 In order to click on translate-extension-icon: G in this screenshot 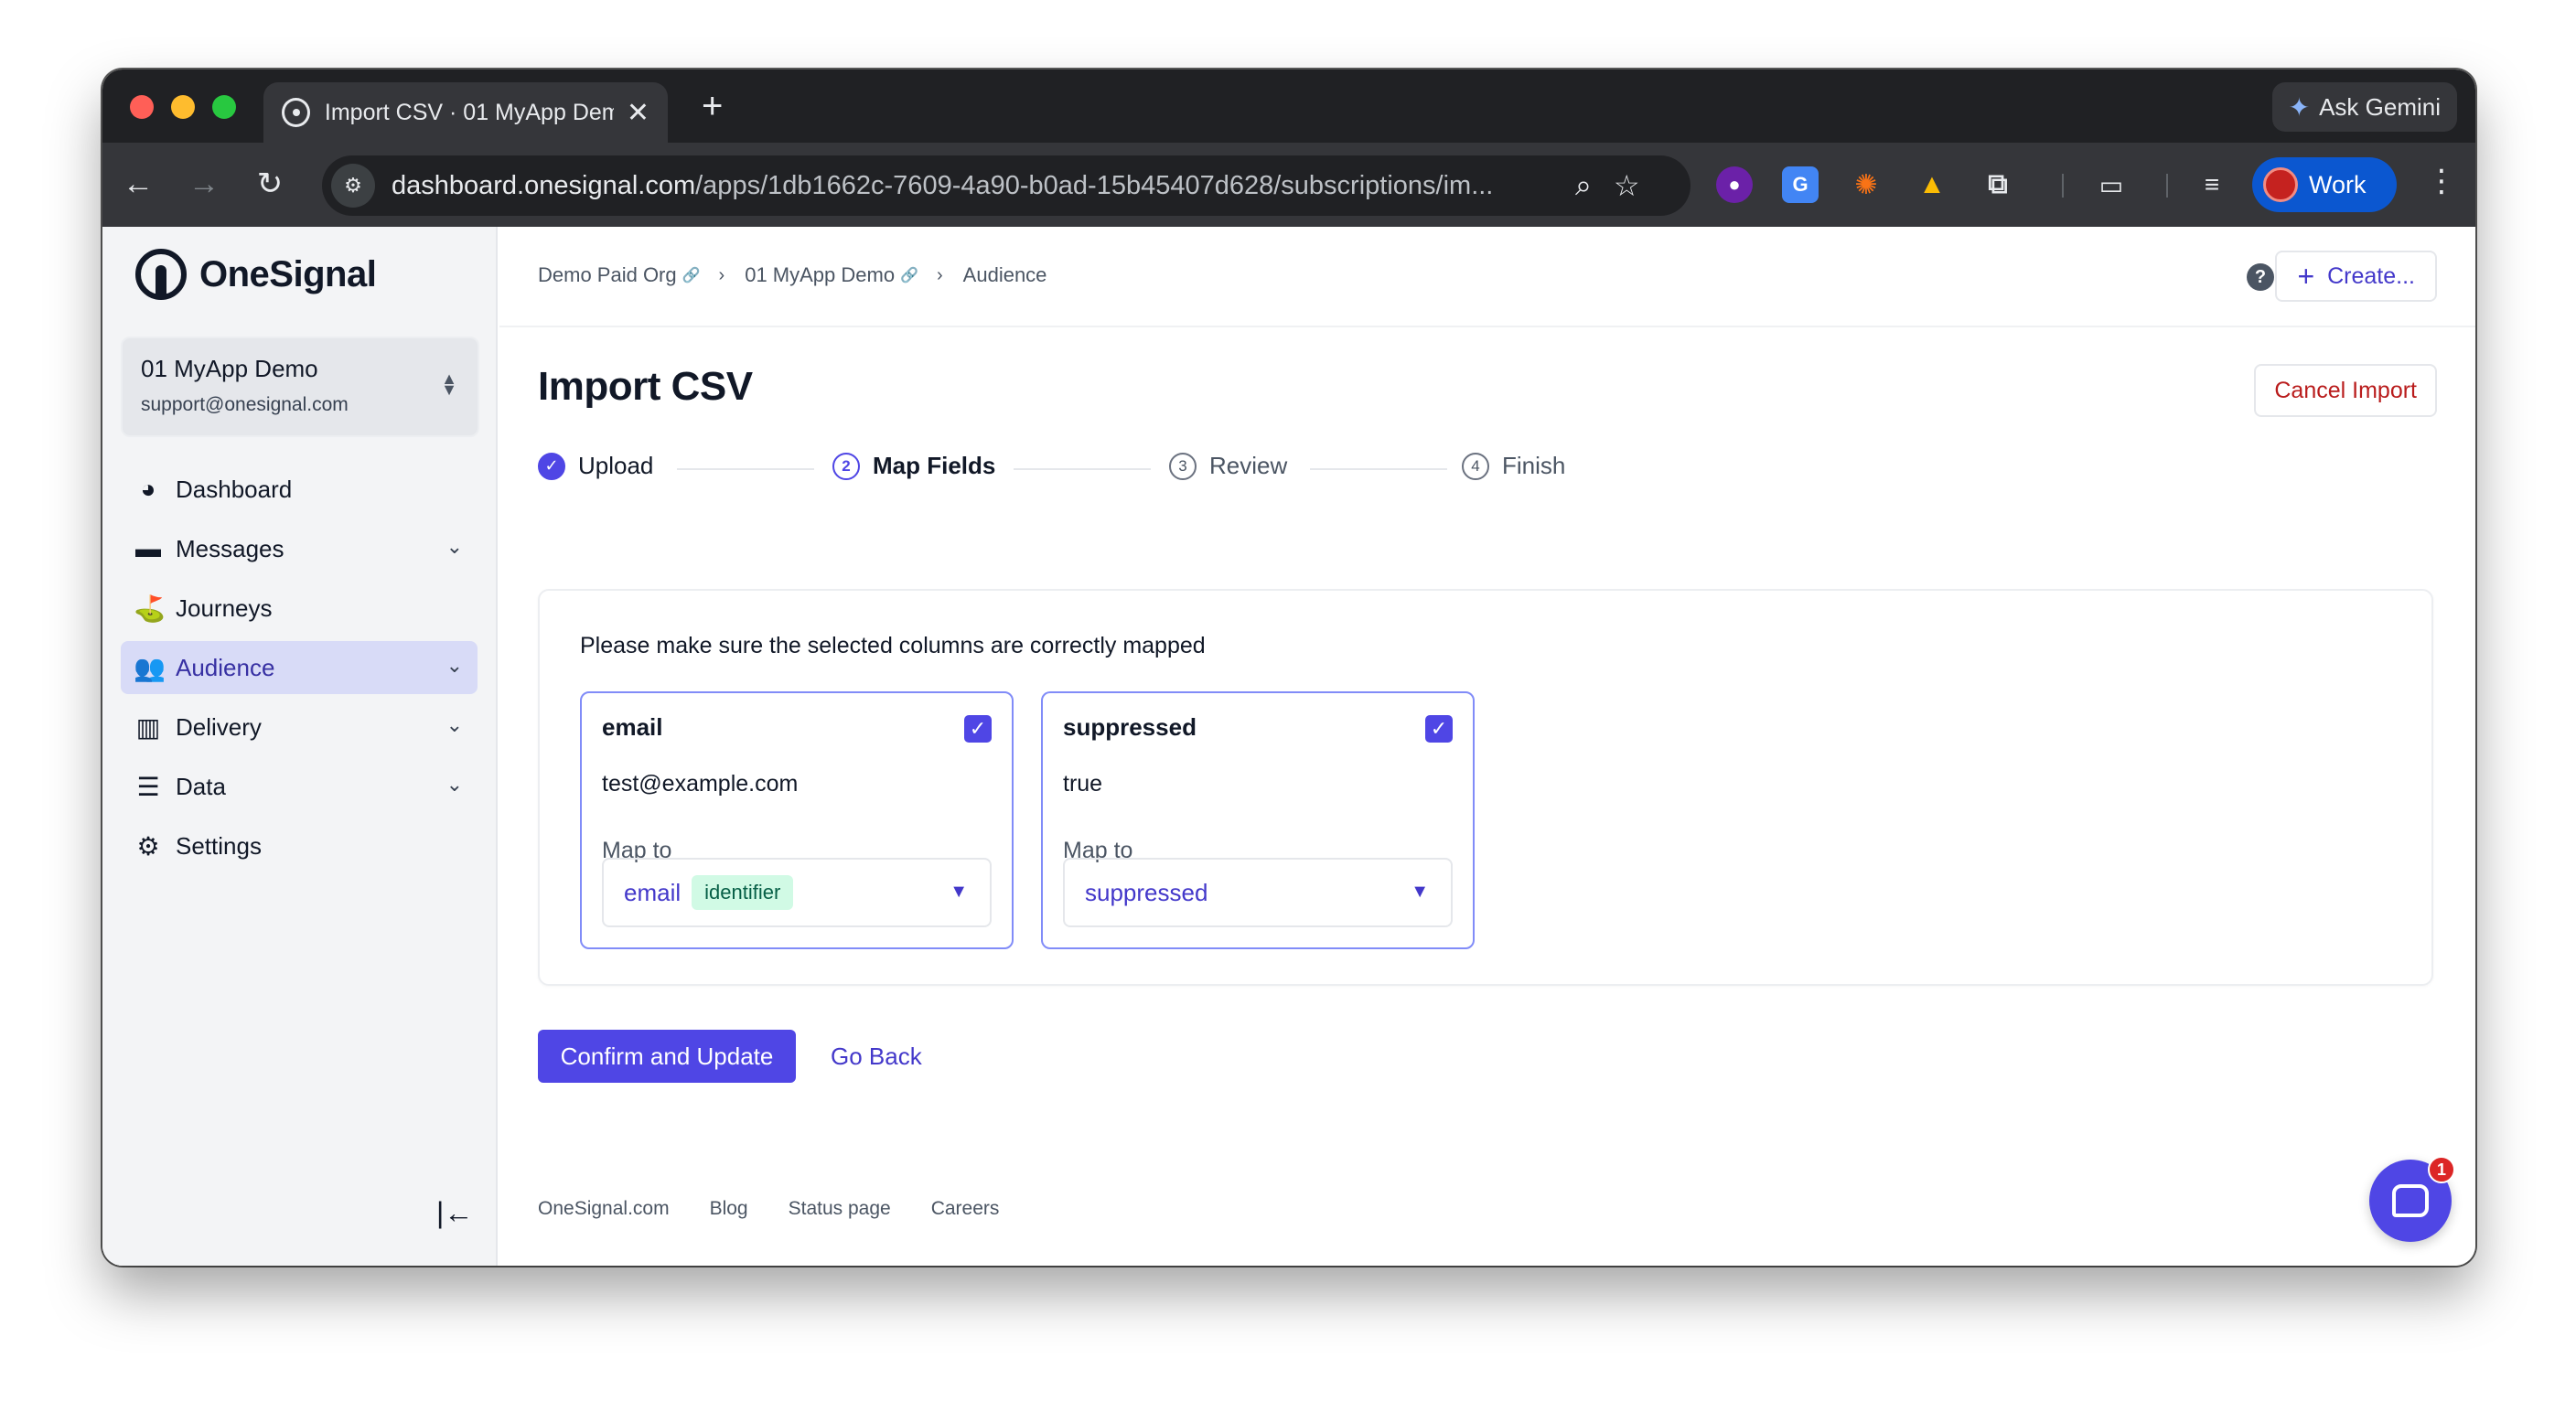, I will do `click(1801, 184)`.